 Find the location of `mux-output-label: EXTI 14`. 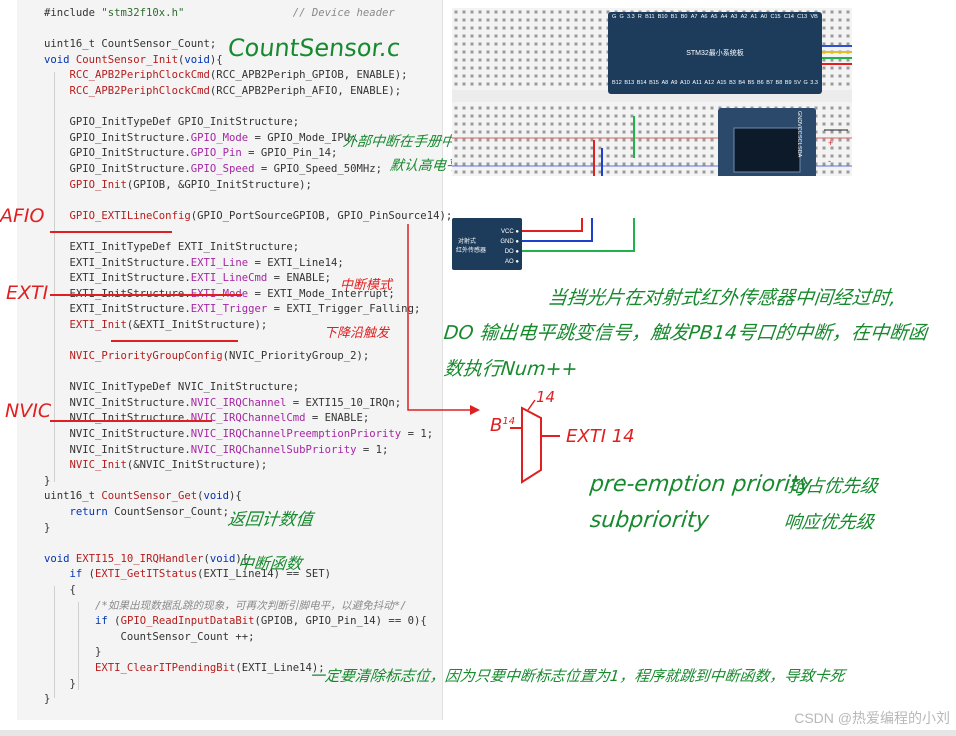

mux-output-label: EXTI 14 is located at coordinates (600, 436).